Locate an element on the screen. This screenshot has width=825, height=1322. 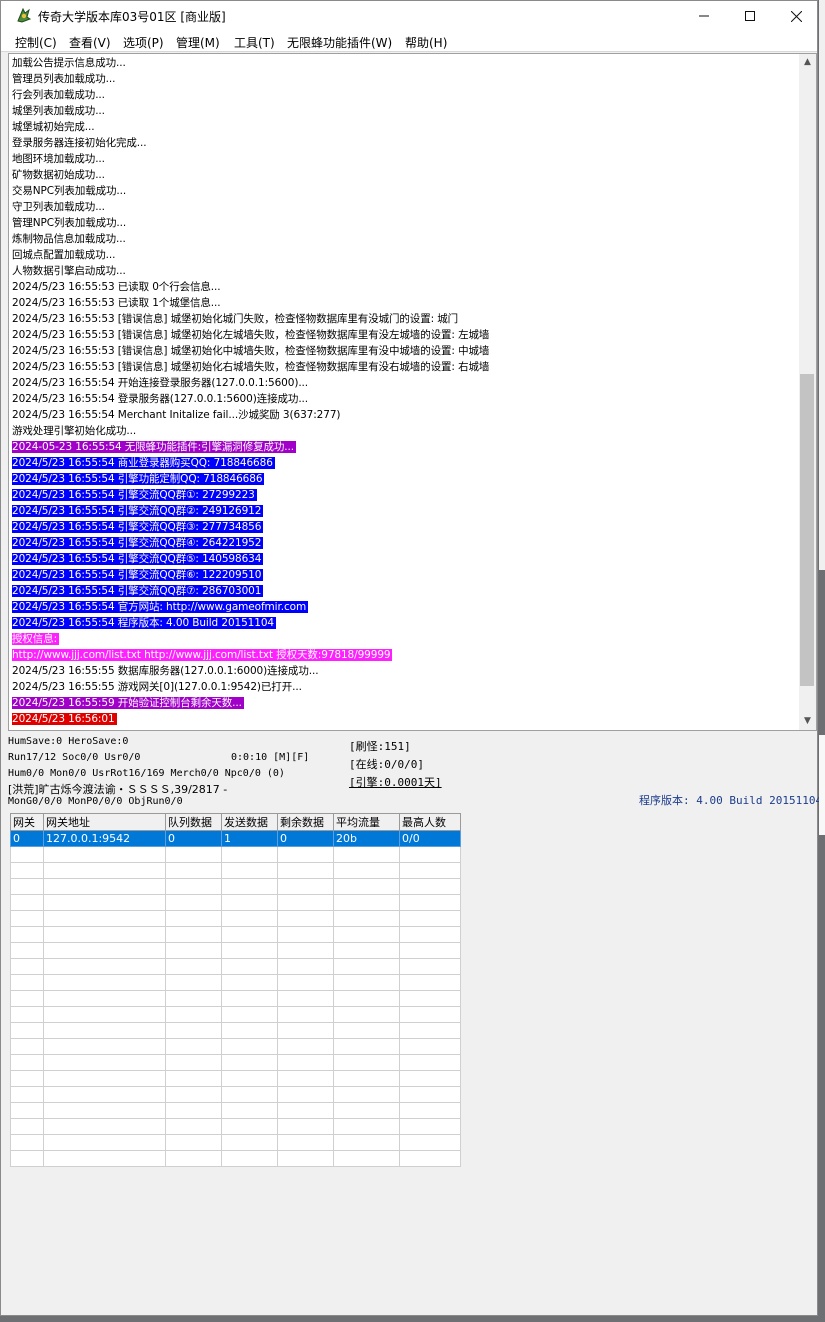
scroll-up-arrow-icon: ▲ is located at coordinates (807, 62).